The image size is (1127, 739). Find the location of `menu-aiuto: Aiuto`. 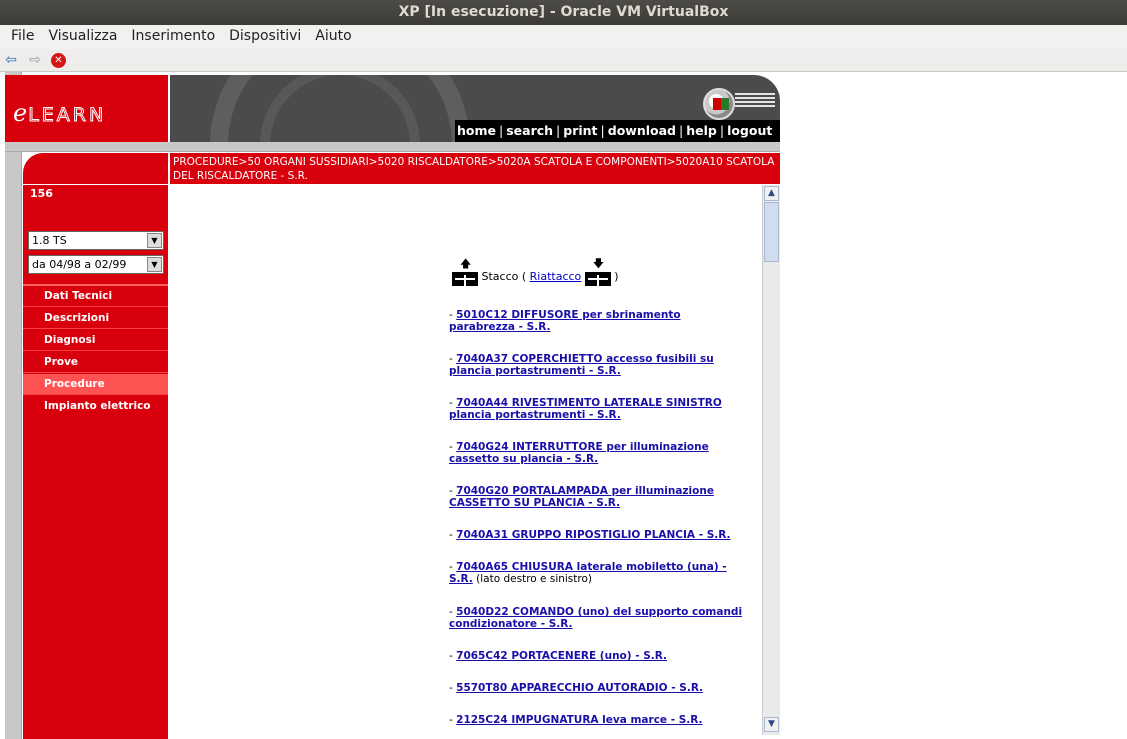

menu-aiuto: Aiuto is located at coordinates (331, 36).